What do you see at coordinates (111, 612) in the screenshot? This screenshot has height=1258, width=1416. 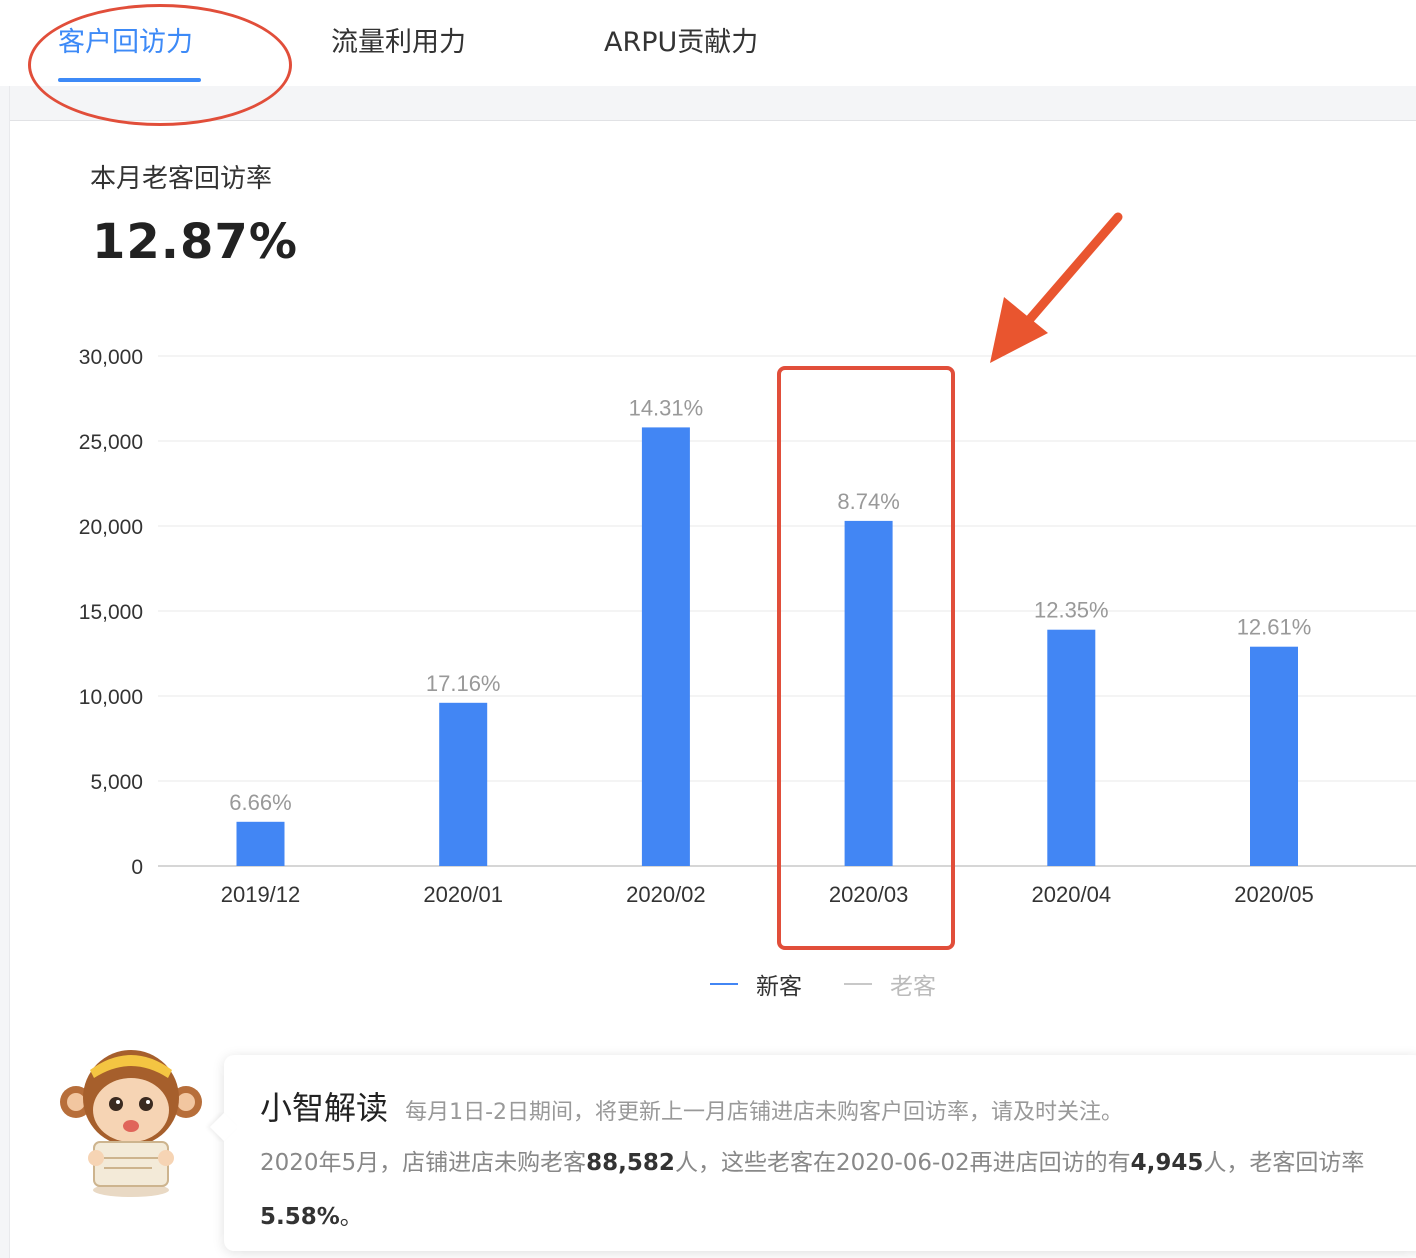 I see `y-tick-label: 15,000` at bounding box center [111, 612].